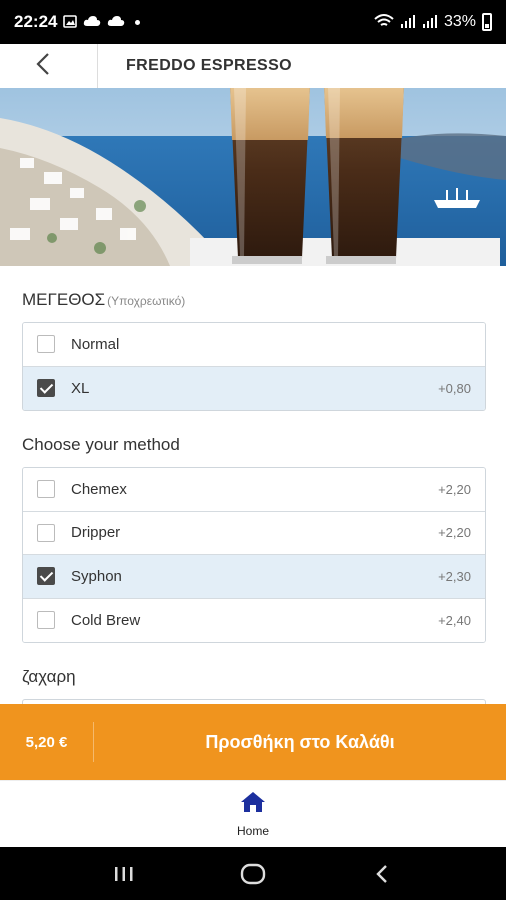  What do you see at coordinates (95, 344) in the screenshot?
I see `option-label-normal: Normal` at bounding box center [95, 344].